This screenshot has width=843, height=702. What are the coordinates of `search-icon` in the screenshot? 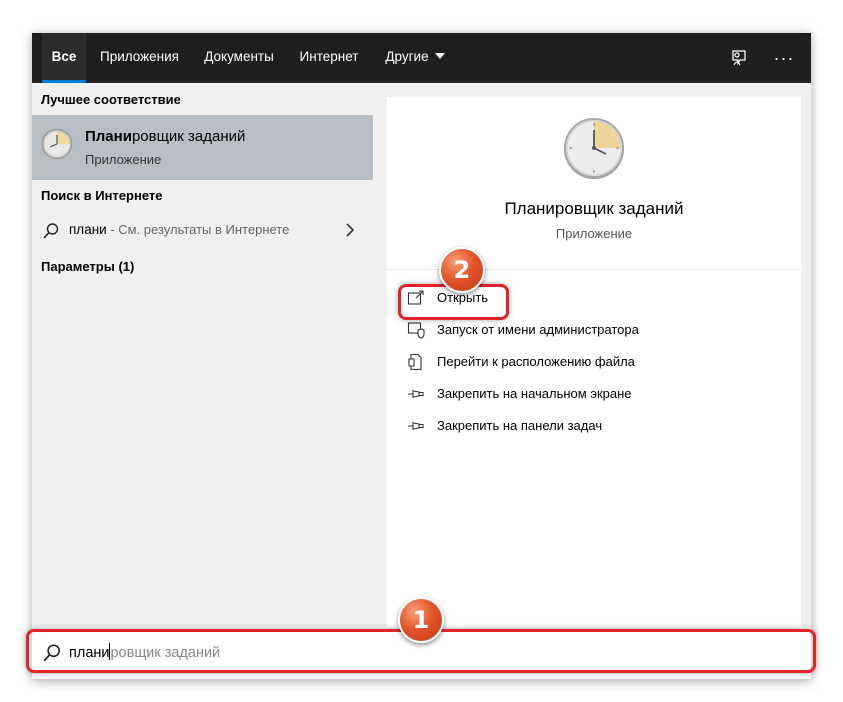 It's located at (51, 231).